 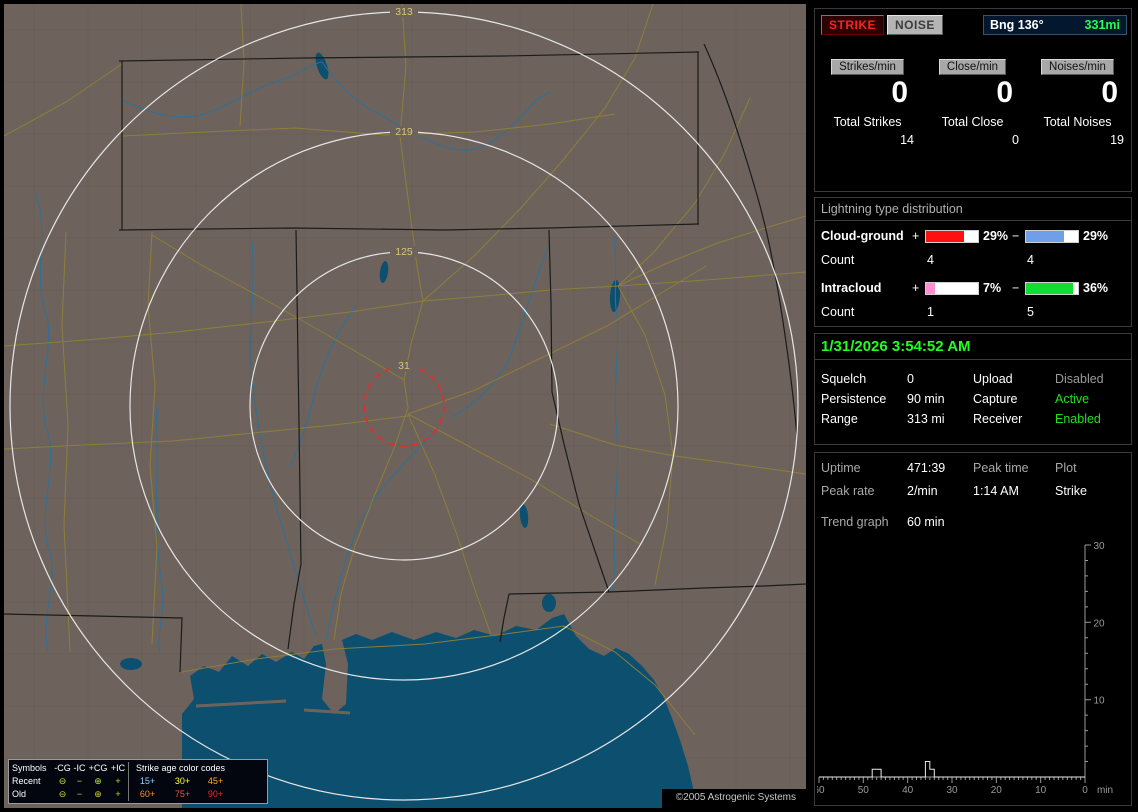 I want to click on peak-rate-value: 2/min, so click(x=922, y=491).